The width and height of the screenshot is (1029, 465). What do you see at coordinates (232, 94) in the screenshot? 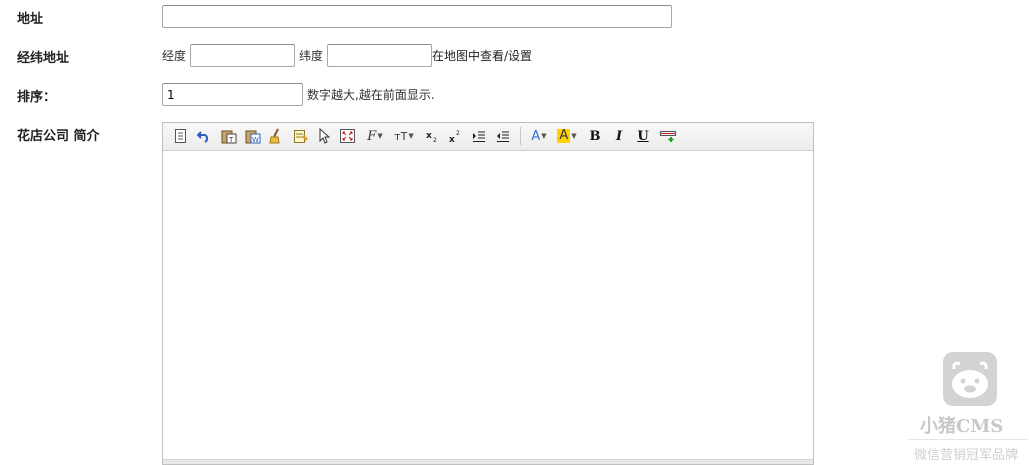
I see `sort-input` at bounding box center [232, 94].